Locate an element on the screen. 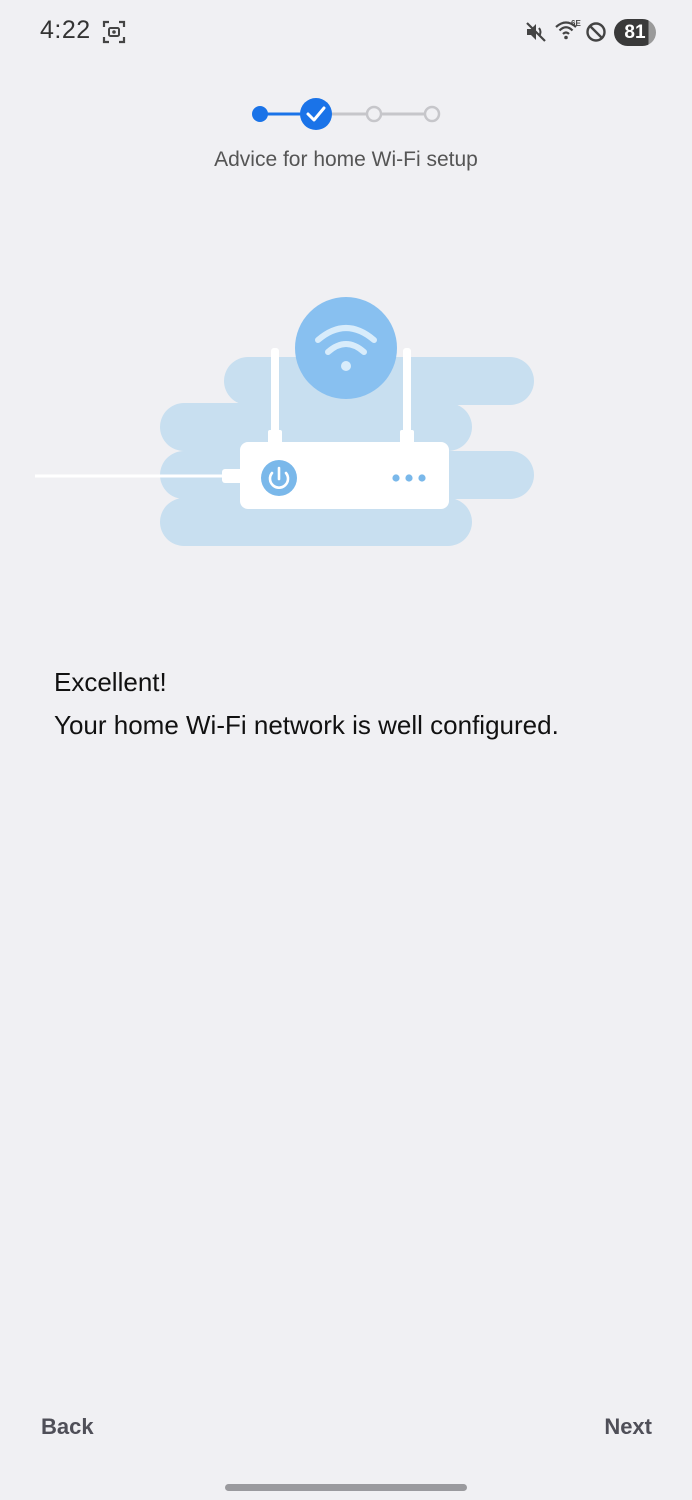 This screenshot has width=692, height=1500. screenshot-icon is located at coordinates (114, 32).